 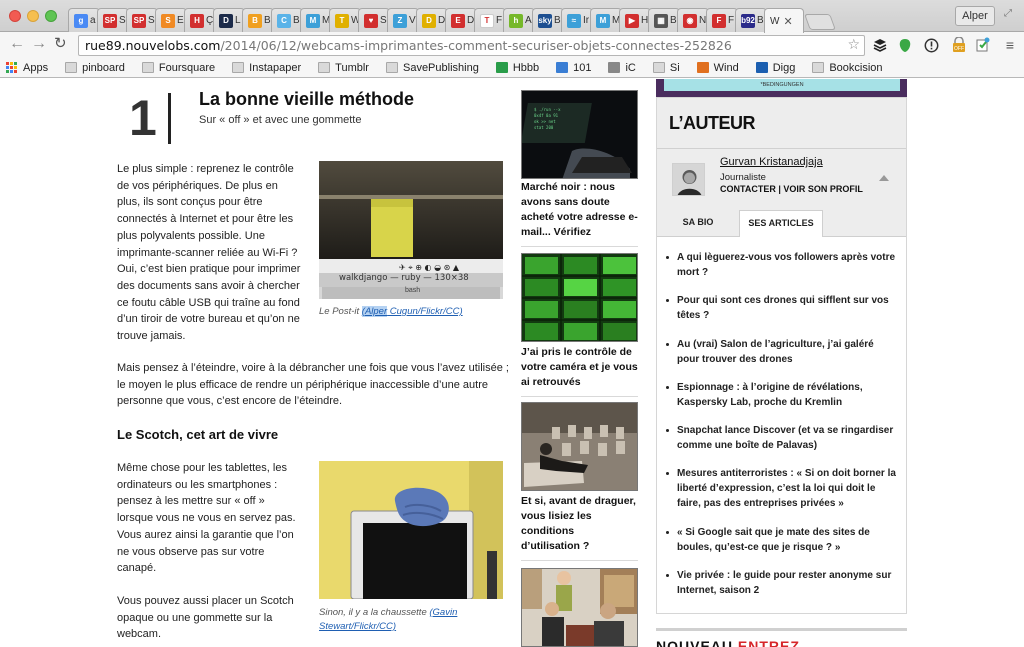 What do you see at coordinates (374, 311) in the screenshot?
I see `caption-link-selected: (Alper` at bounding box center [374, 311].